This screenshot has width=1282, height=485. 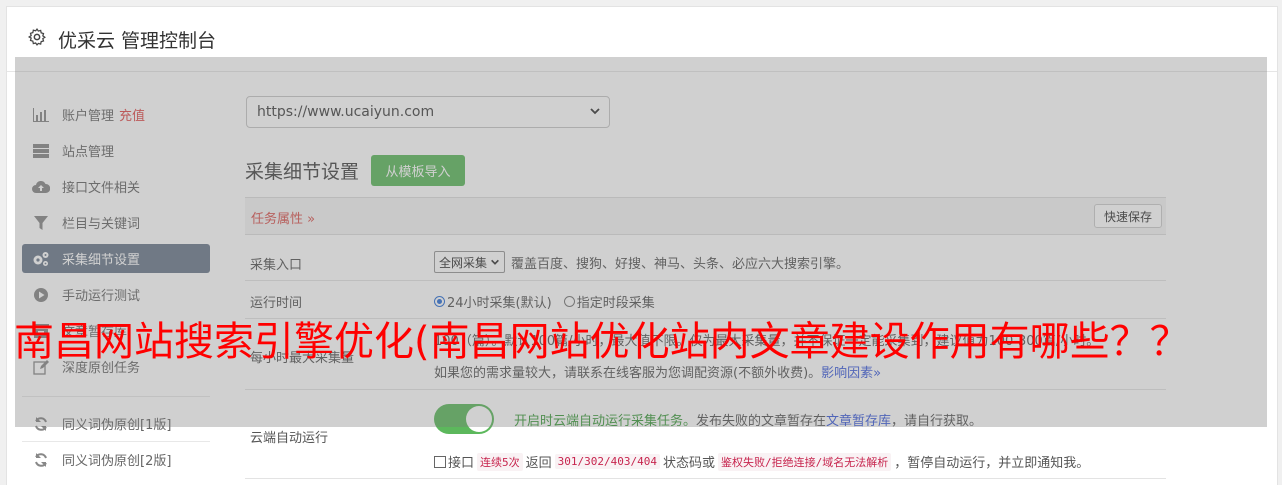 I want to click on gear-icon, so click(x=36, y=37).